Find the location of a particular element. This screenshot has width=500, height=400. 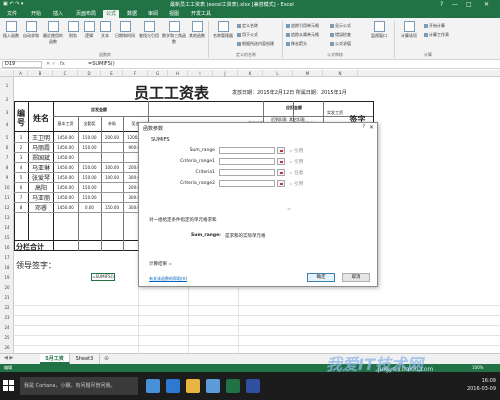

arg-input-criteria1 is located at coordinates (247, 172).